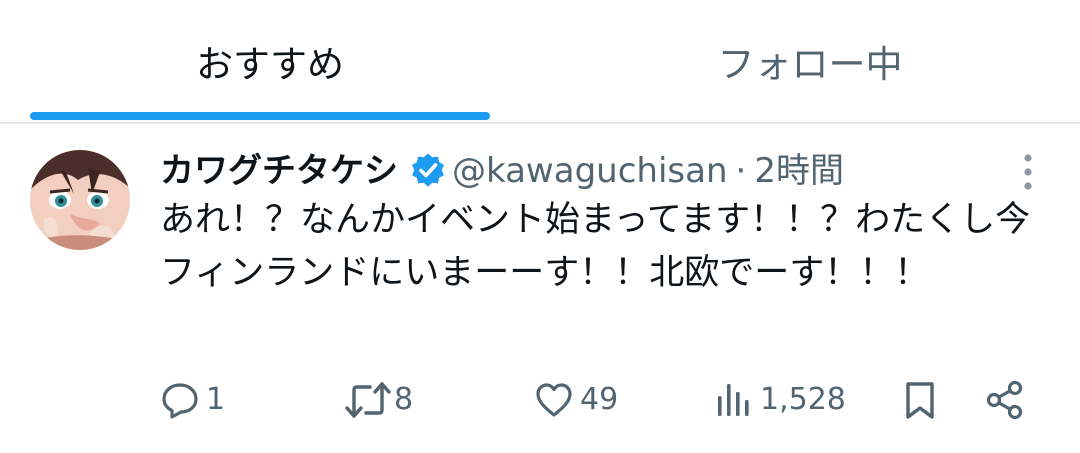 The height and width of the screenshot is (453, 1080). I want to click on reply-button: 1, so click(192, 400).